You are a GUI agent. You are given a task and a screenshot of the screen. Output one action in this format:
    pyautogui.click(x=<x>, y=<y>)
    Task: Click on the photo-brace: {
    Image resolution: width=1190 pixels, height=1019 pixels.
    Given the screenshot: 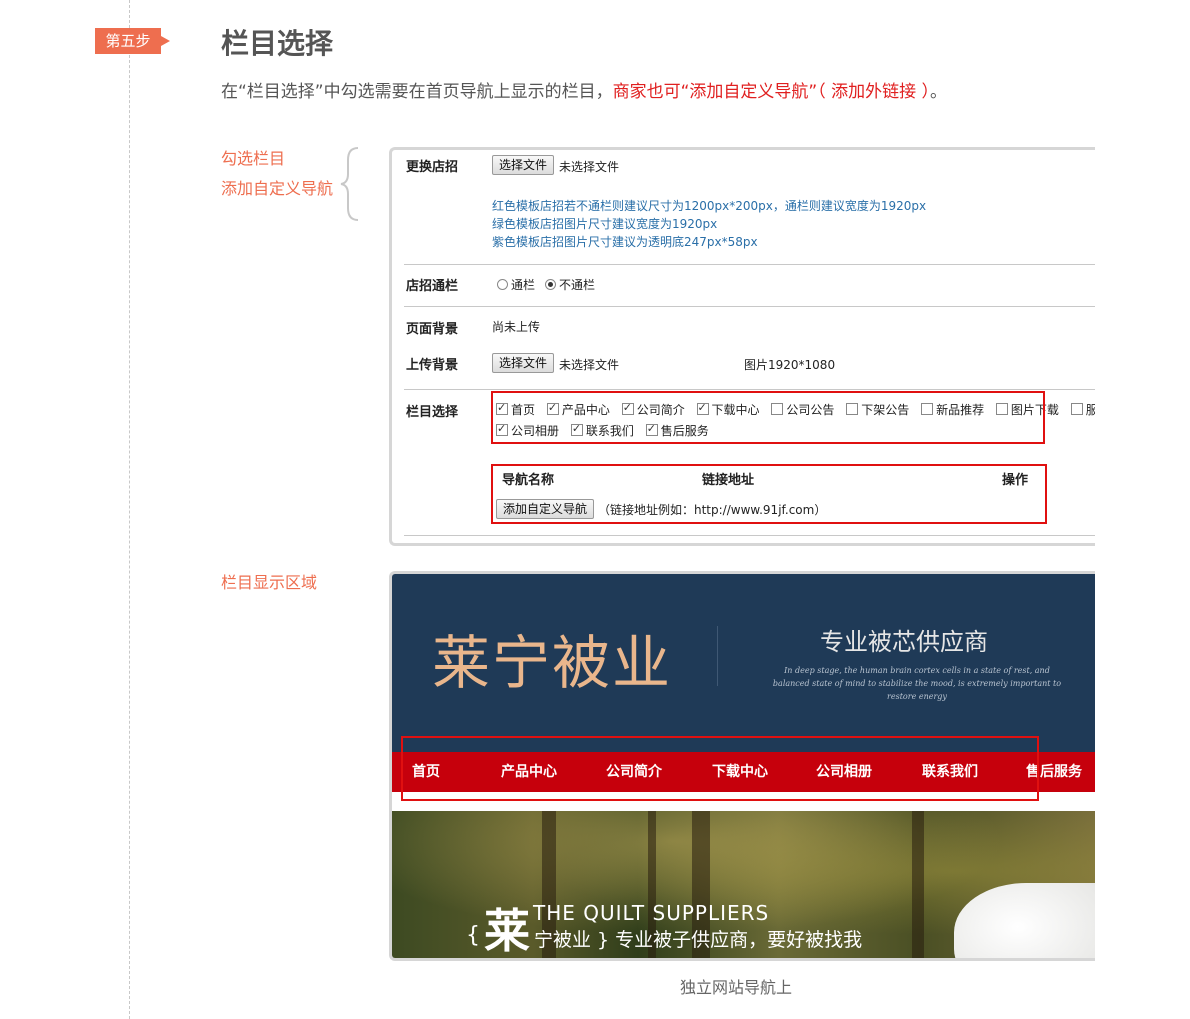 What is the action you would take?
    pyautogui.click(x=473, y=935)
    